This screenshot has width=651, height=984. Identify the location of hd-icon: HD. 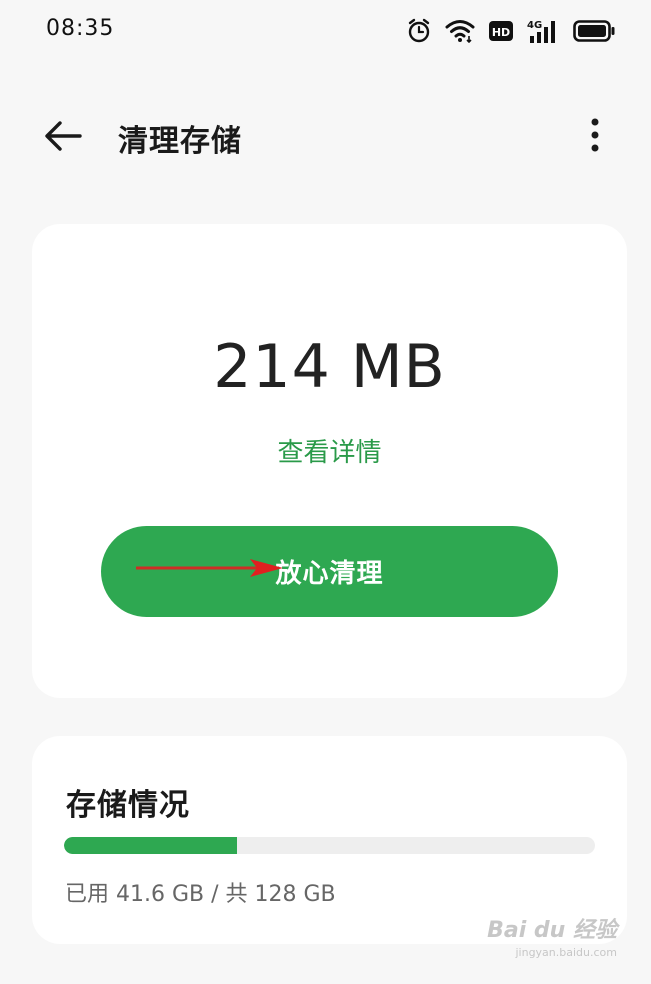
(501, 31).